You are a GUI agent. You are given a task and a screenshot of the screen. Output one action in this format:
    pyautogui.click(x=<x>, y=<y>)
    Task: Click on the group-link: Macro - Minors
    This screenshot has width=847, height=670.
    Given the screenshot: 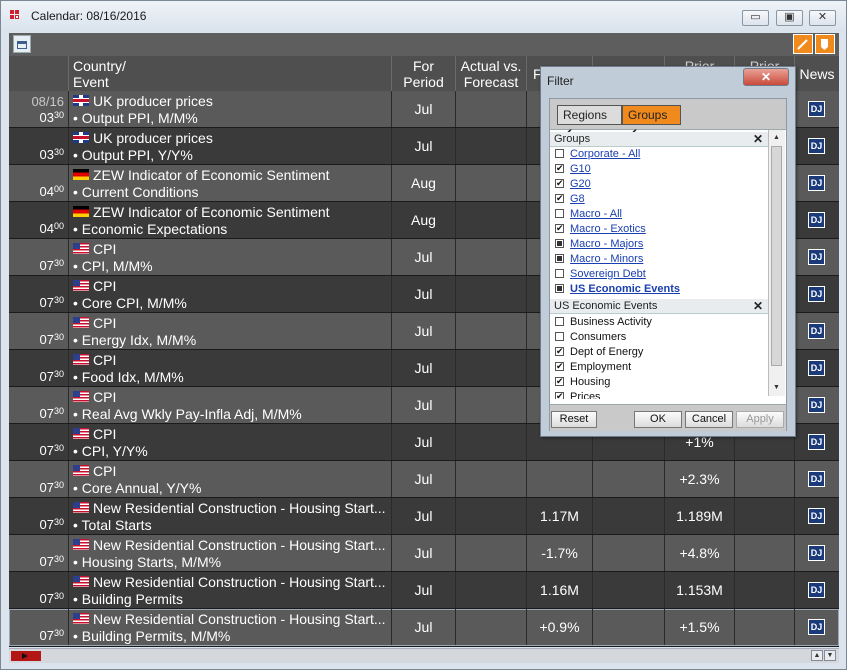 What is the action you would take?
    pyautogui.click(x=606, y=259)
    